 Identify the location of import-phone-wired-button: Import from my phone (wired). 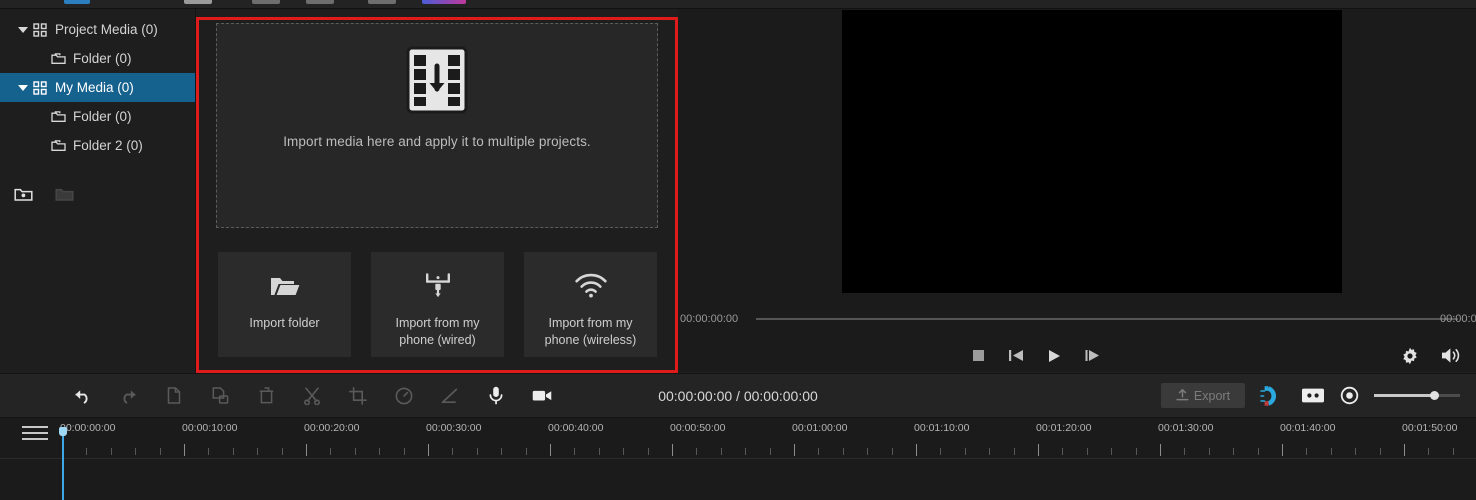
(437, 304).